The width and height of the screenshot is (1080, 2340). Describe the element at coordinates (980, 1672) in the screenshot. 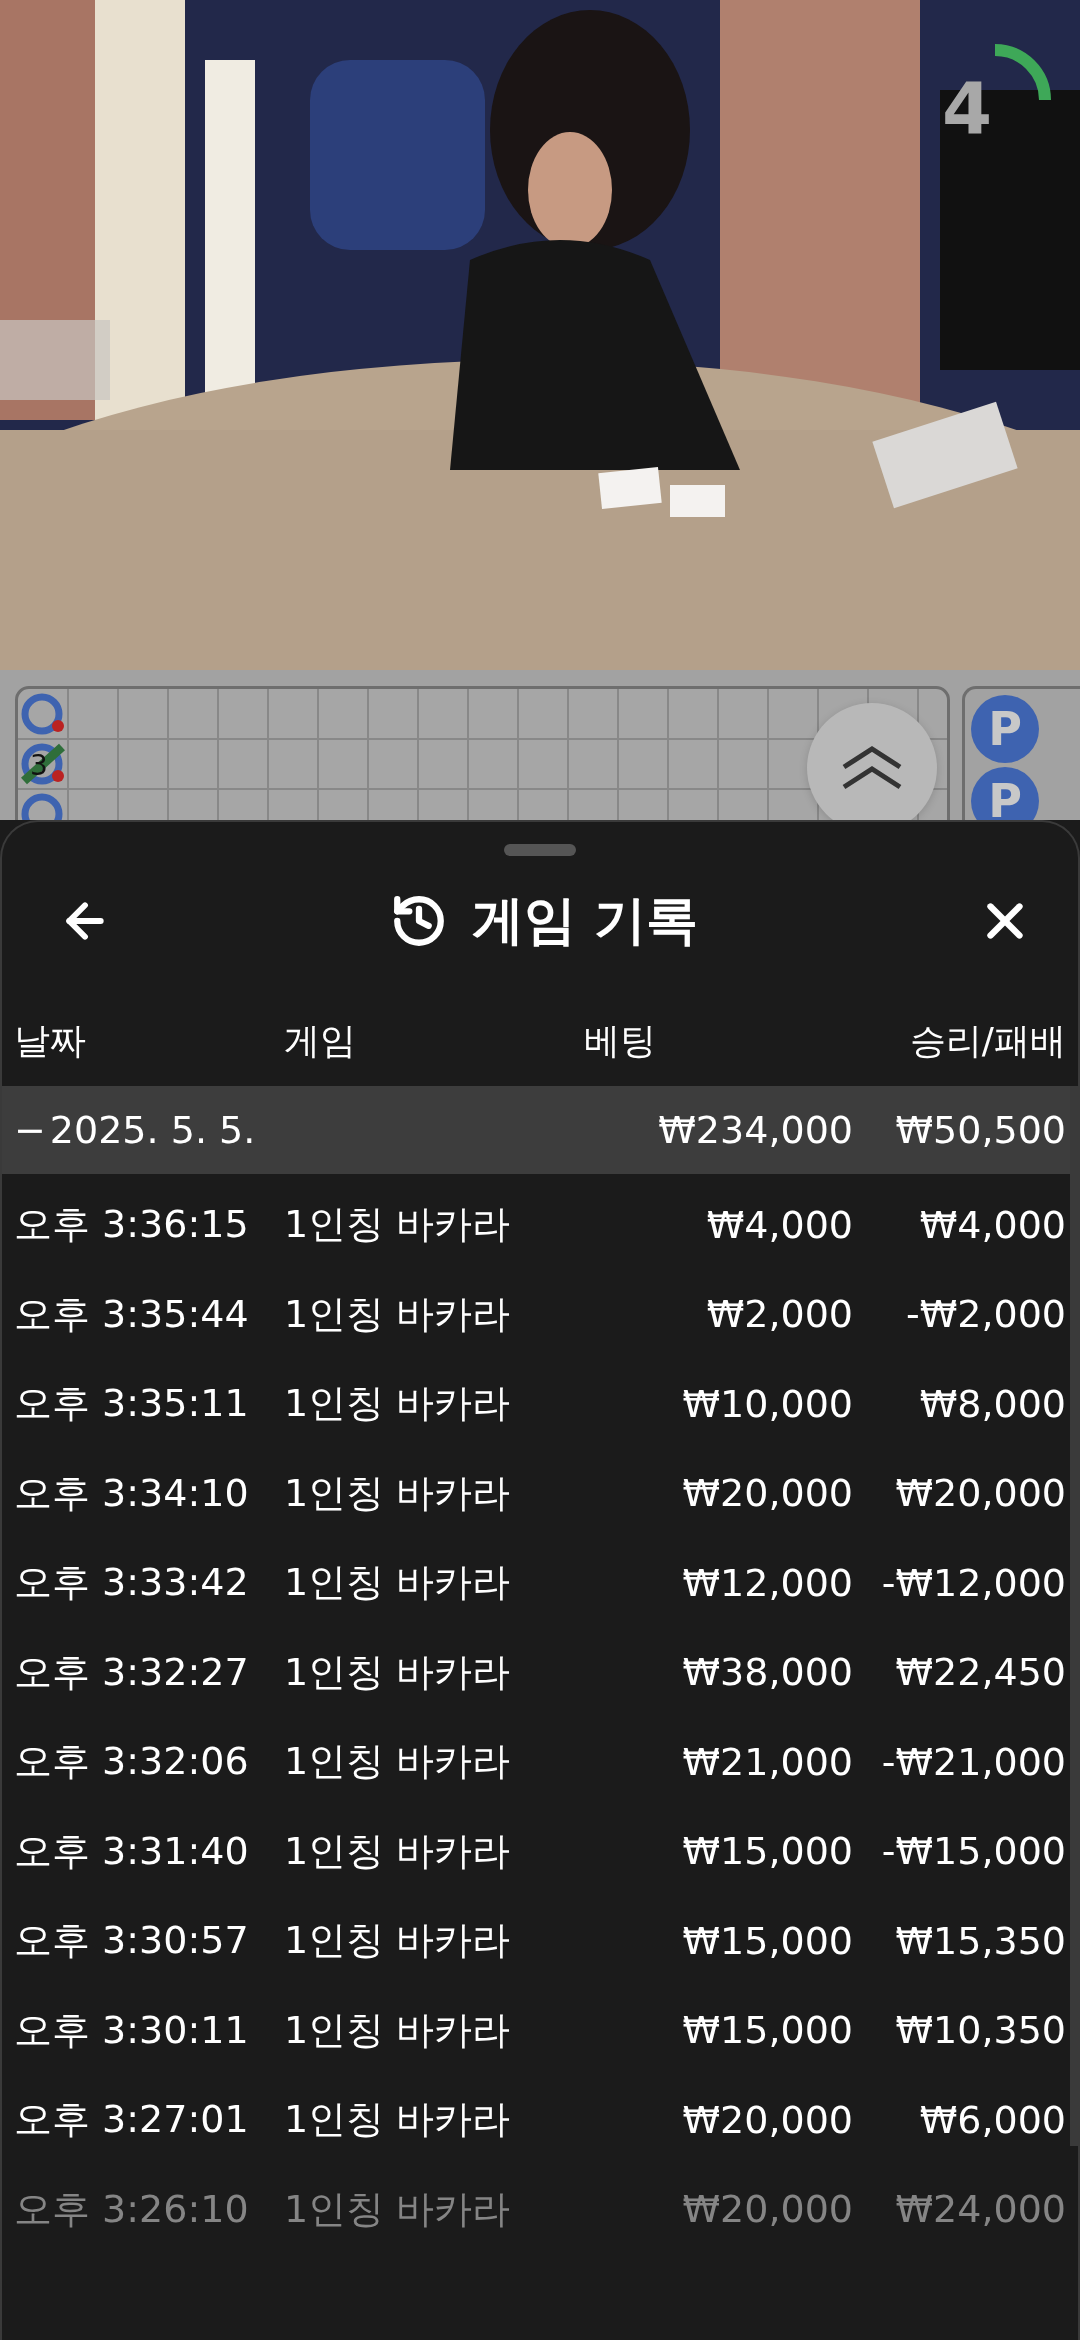

I see `result-cell-text: ₩22,450` at that location.